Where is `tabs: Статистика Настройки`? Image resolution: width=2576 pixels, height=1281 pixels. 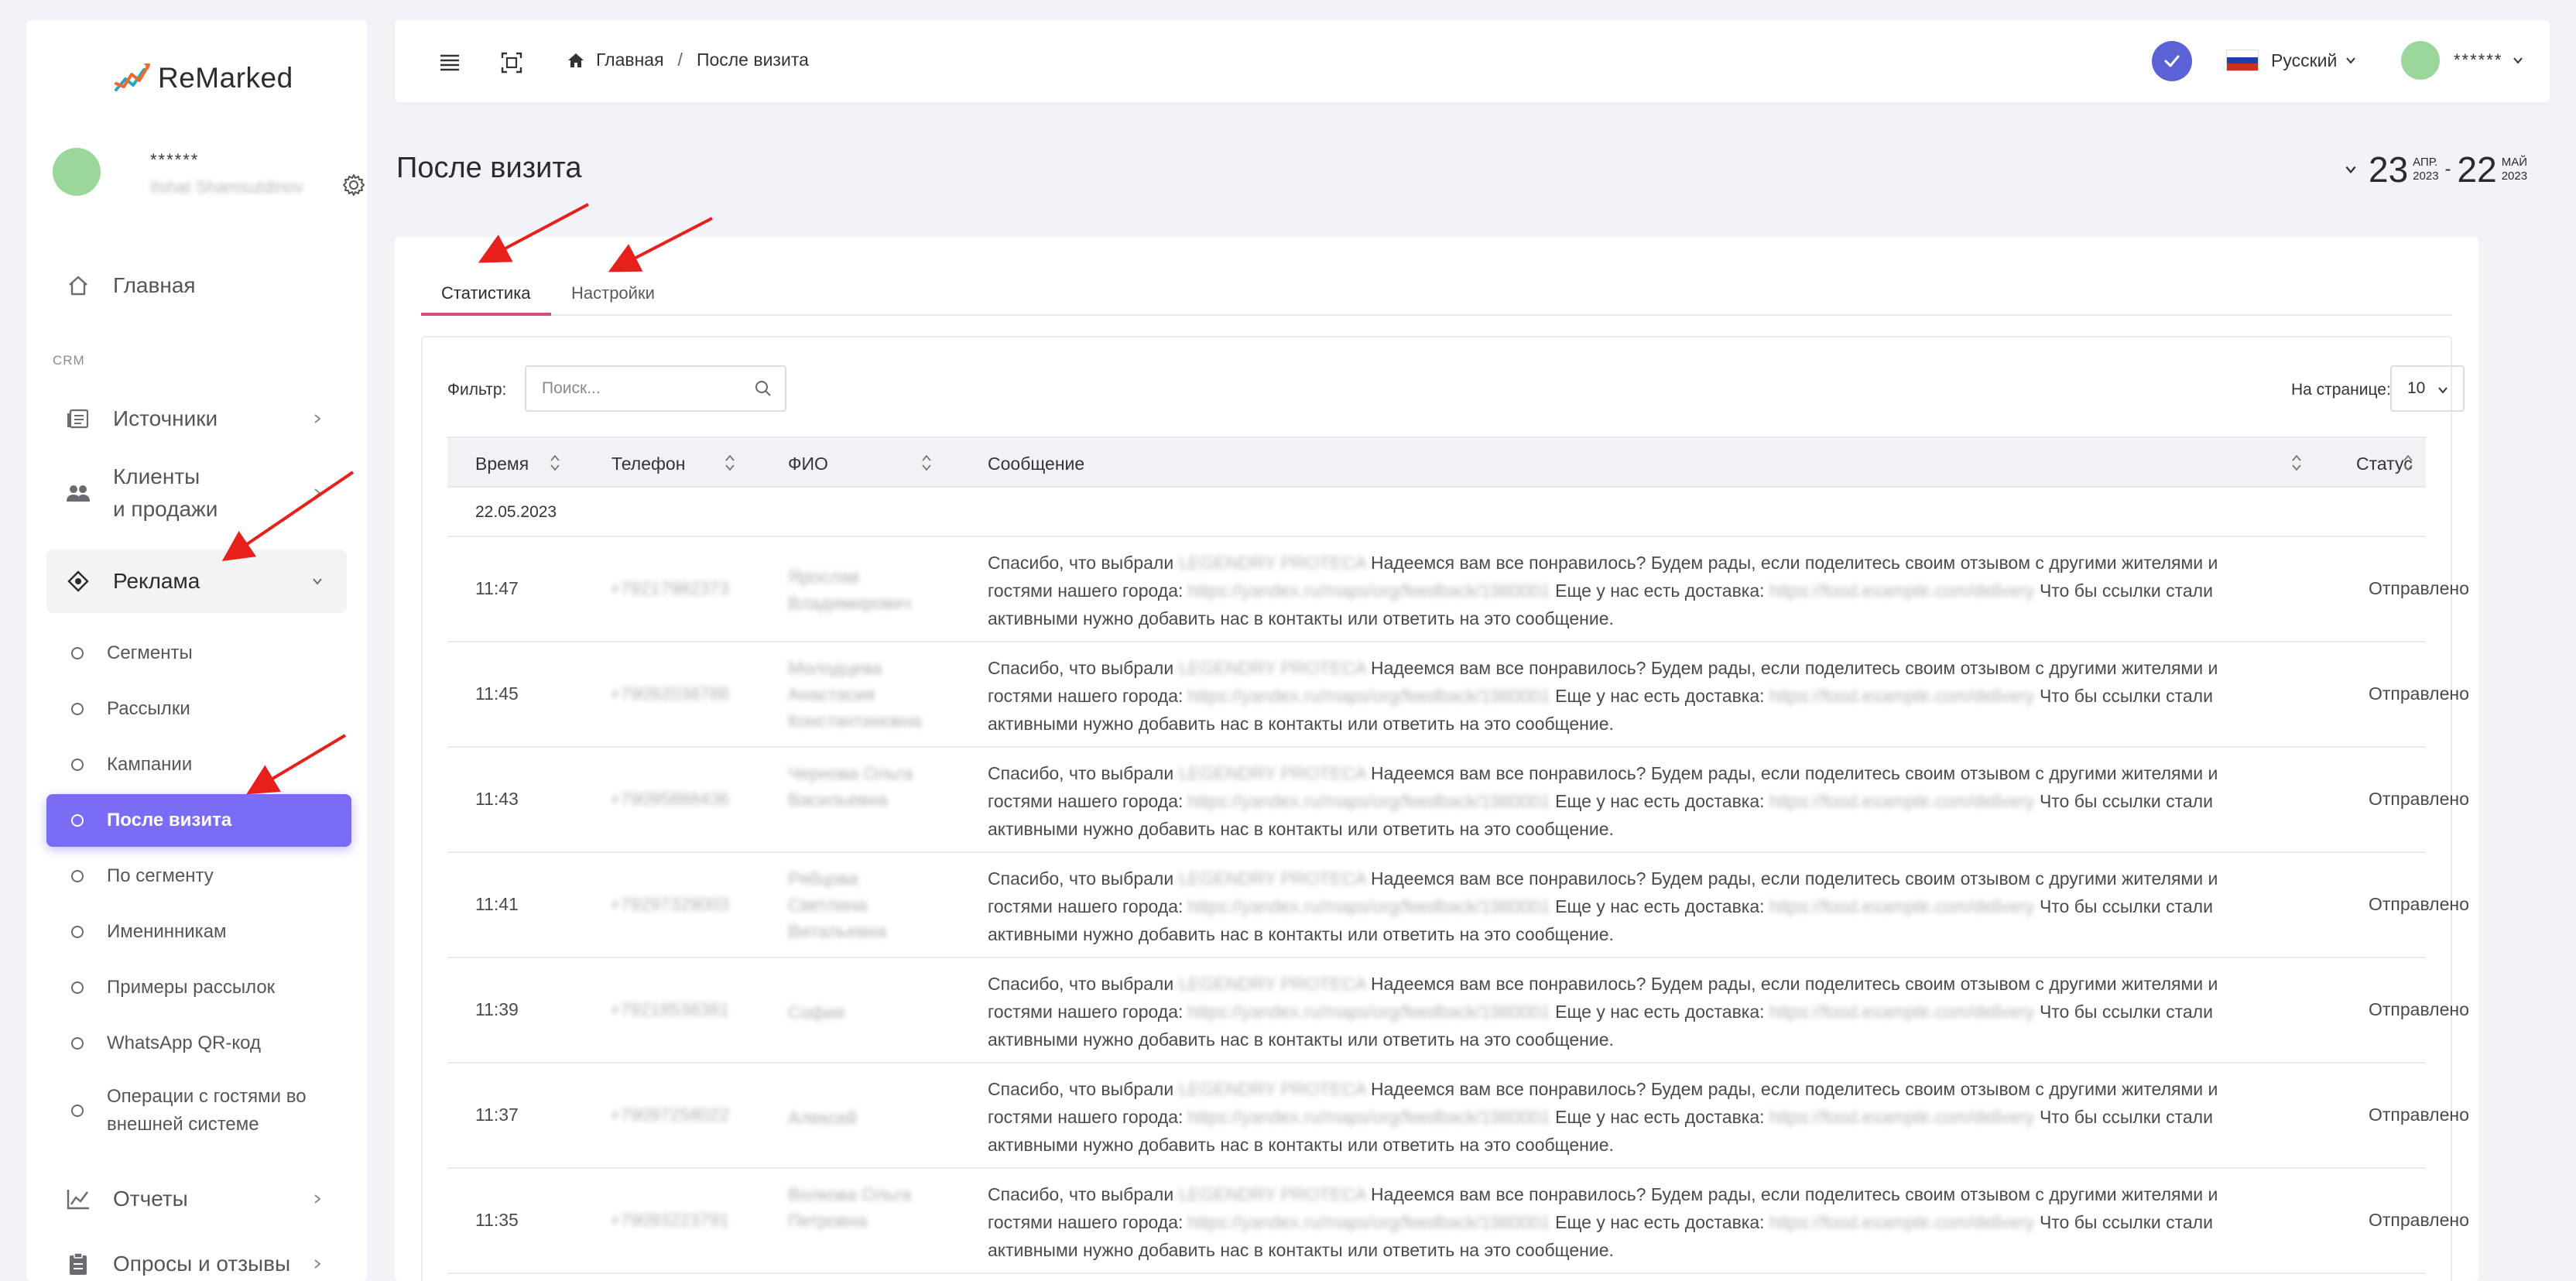 tabs: Статистика Настройки is located at coordinates (1436, 296).